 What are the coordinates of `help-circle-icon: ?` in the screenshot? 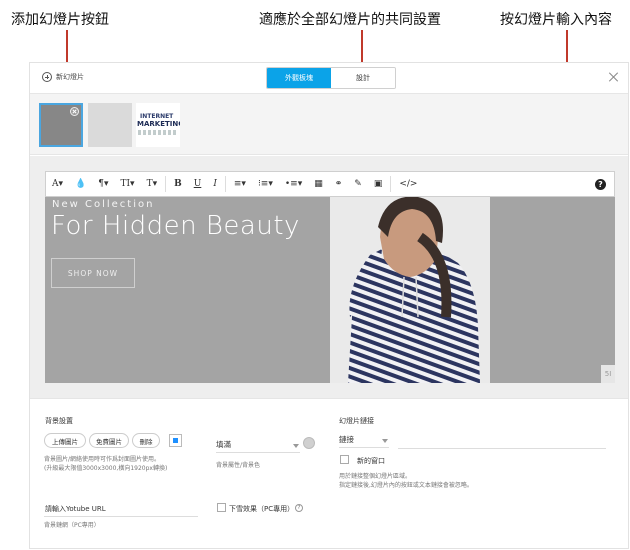 It's located at (299, 508).